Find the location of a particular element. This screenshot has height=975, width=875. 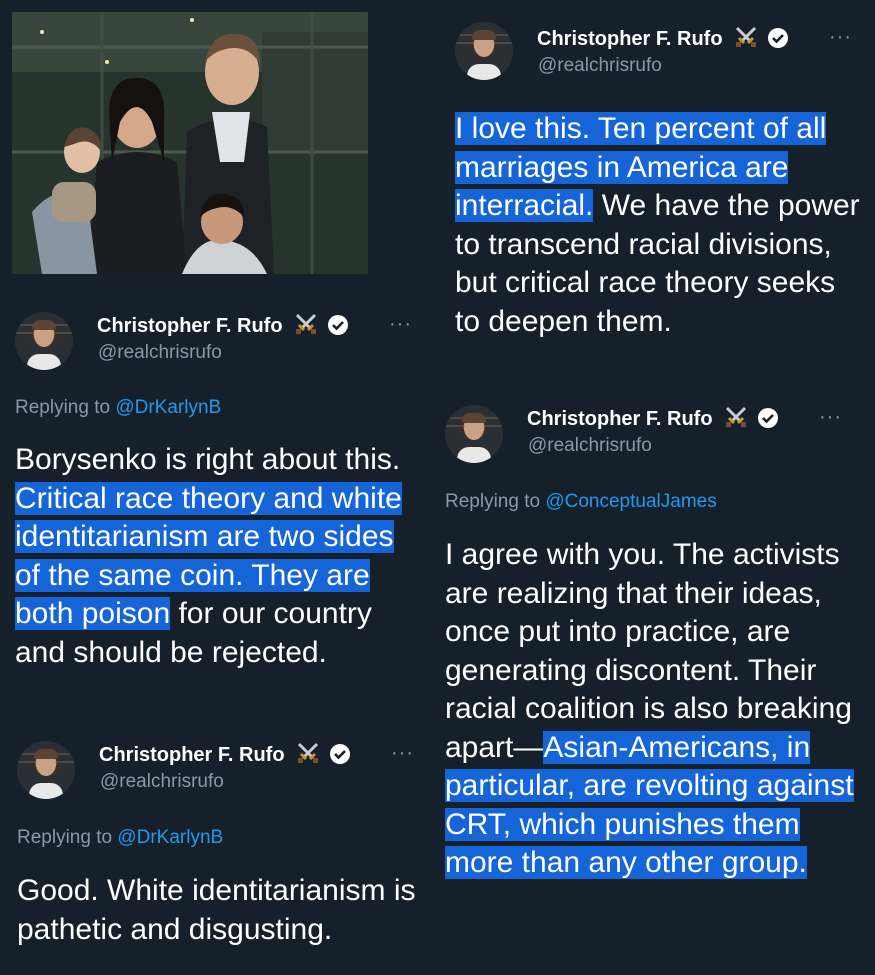

replying-to: Replying to @ConceptualJames is located at coordinates (581, 502).